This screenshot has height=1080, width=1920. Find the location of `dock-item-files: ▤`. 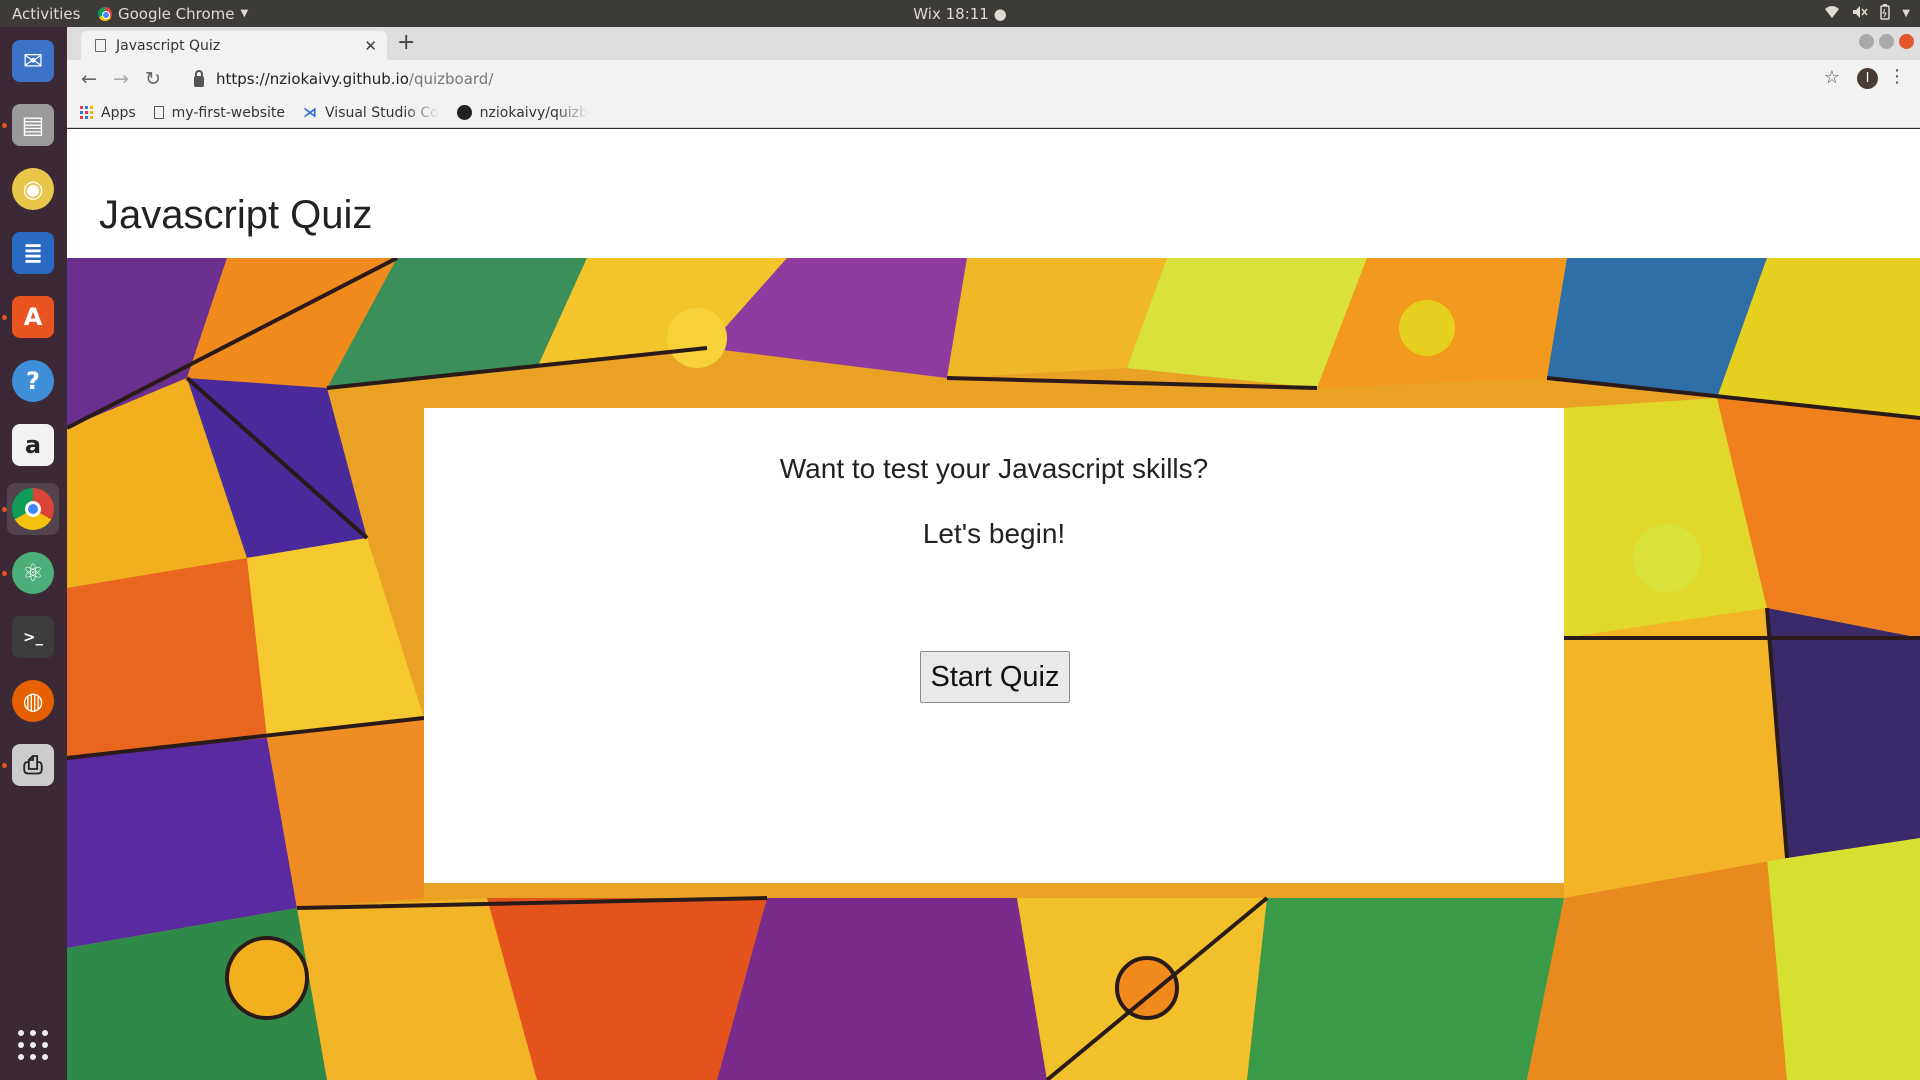

dock-item-files: ▤ is located at coordinates (33, 125).